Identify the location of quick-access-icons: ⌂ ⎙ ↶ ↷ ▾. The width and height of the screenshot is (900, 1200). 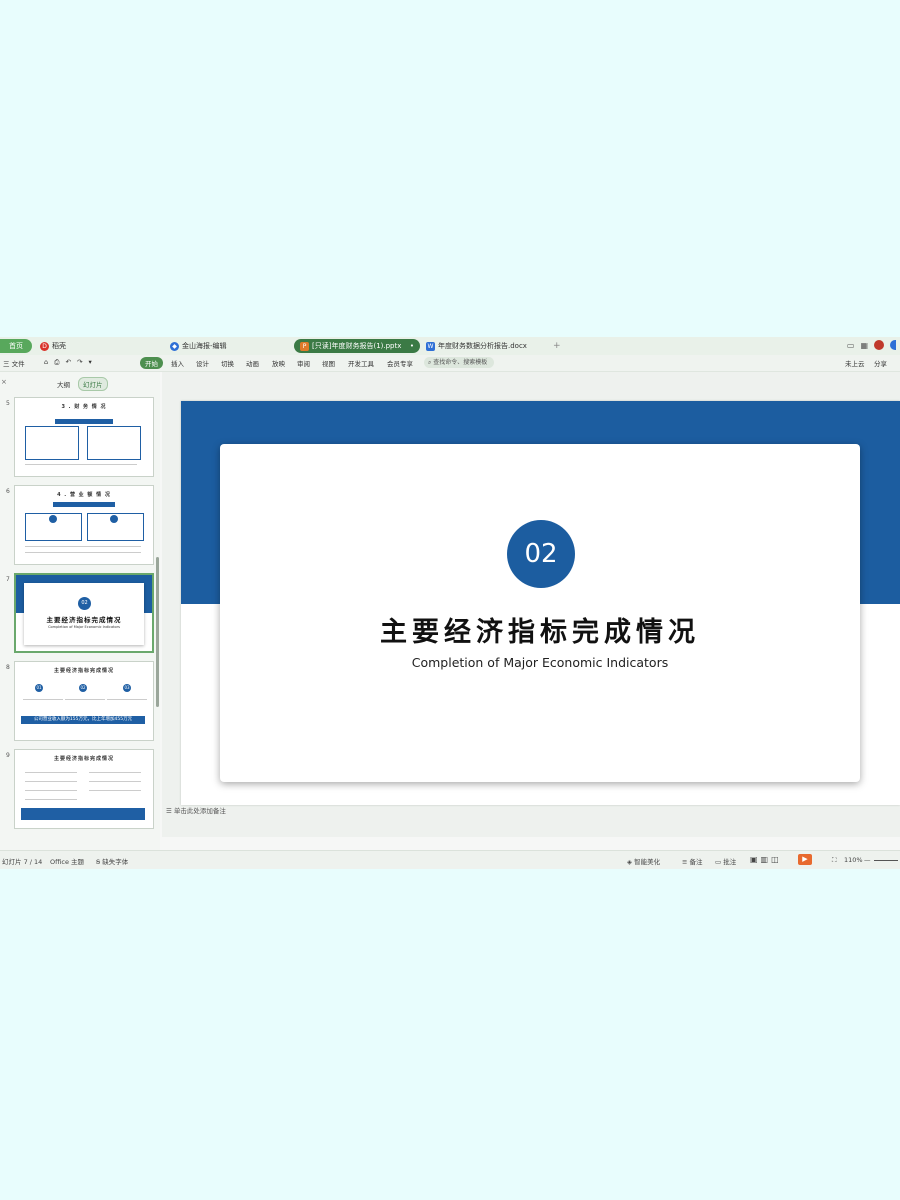
(69, 362).